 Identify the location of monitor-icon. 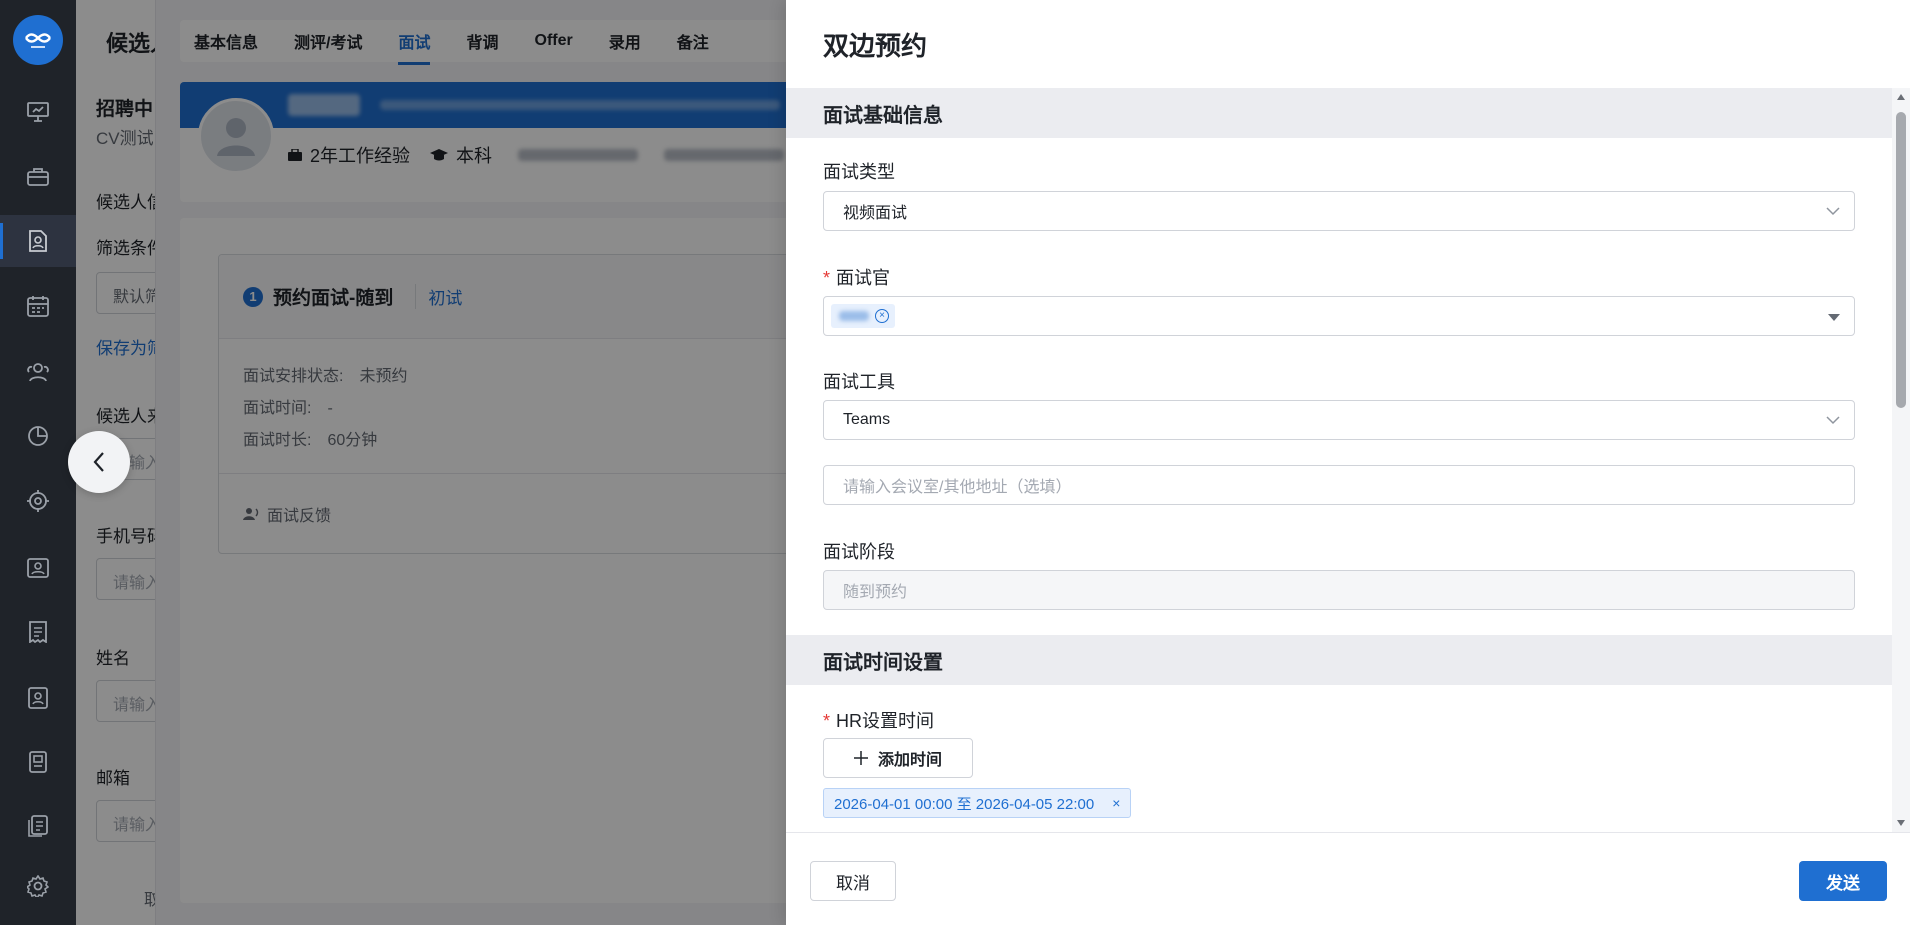
(38, 112).